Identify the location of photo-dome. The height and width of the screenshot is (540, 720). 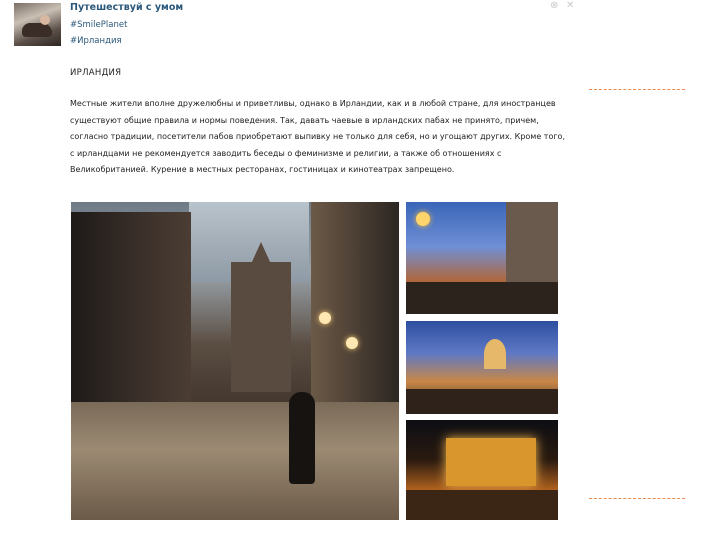
(495, 354).